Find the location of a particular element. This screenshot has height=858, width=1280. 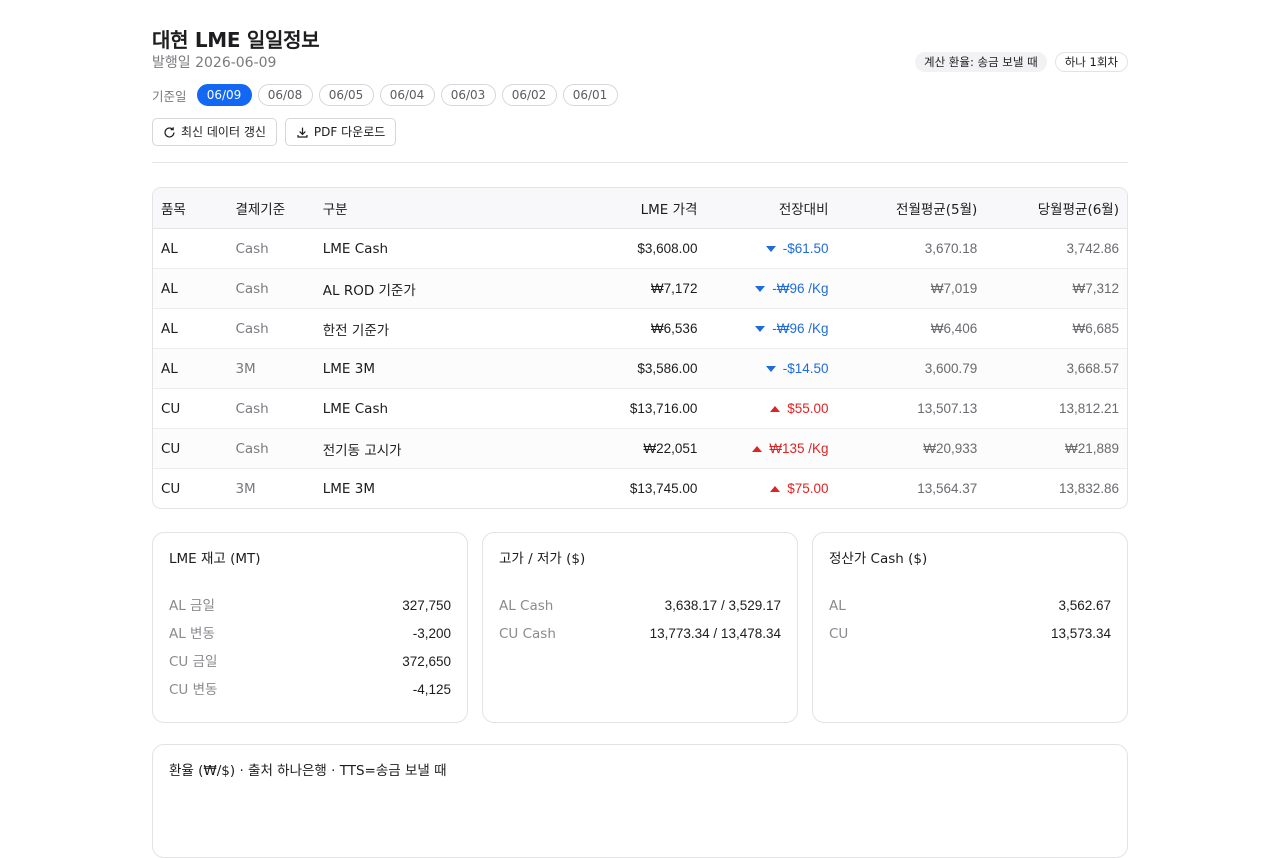

download-icon is located at coordinates (302, 132).